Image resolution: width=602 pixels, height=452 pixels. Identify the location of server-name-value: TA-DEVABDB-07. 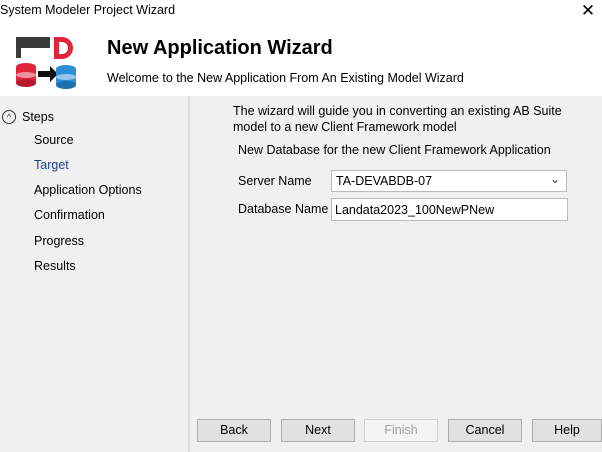
(384, 181).